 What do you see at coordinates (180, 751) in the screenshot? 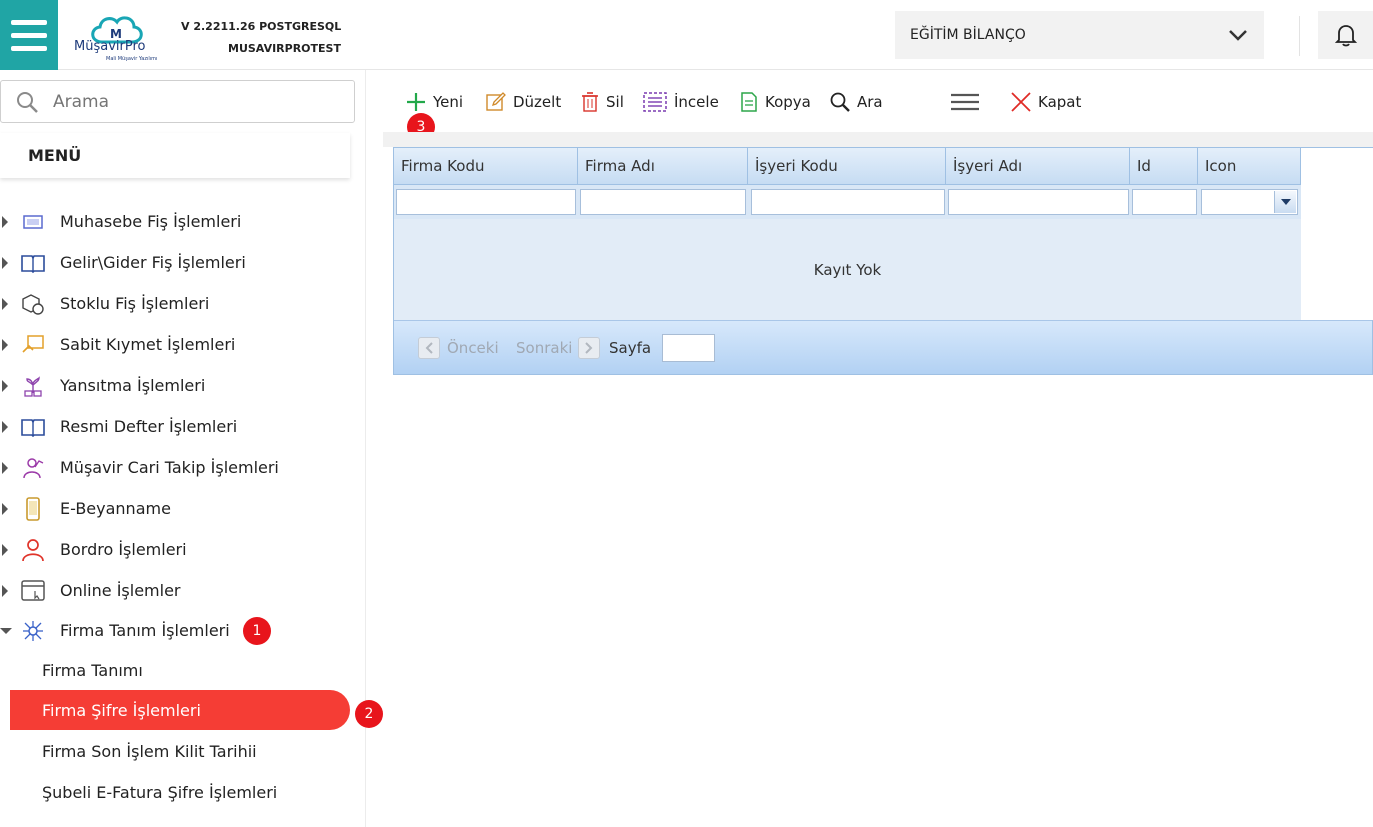
I see `sub-item-son-islem-kilit: Firma Son İşlem Kilit Tarihii` at bounding box center [180, 751].